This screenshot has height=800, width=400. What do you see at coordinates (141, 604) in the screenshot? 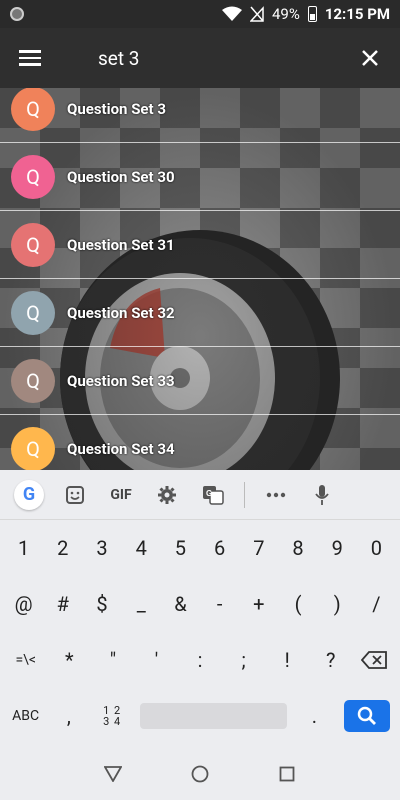
I see `key: _` at bounding box center [141, 604].